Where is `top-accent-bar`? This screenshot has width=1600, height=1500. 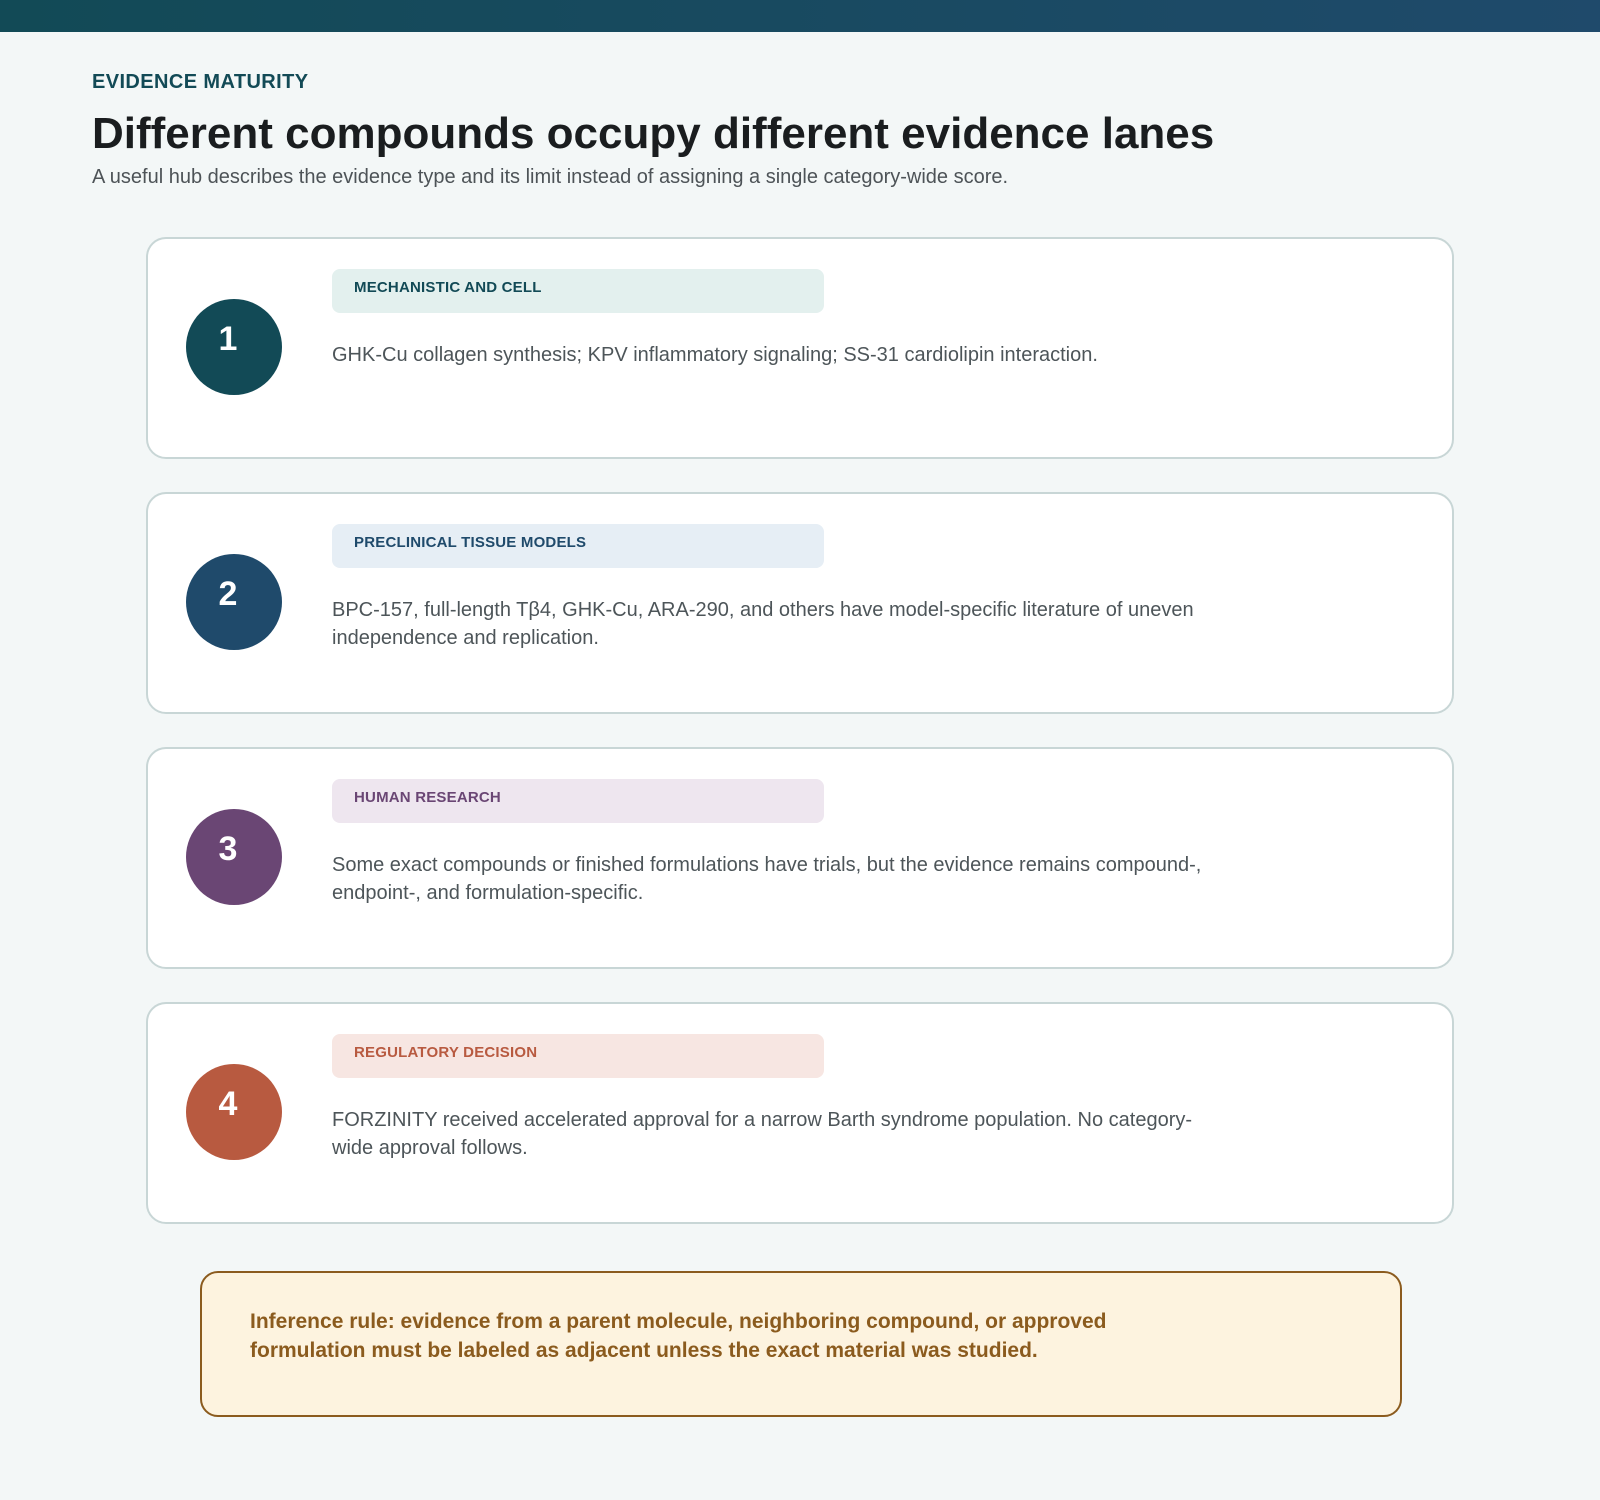
top-accent-bar is located at coordinates (800, 16).